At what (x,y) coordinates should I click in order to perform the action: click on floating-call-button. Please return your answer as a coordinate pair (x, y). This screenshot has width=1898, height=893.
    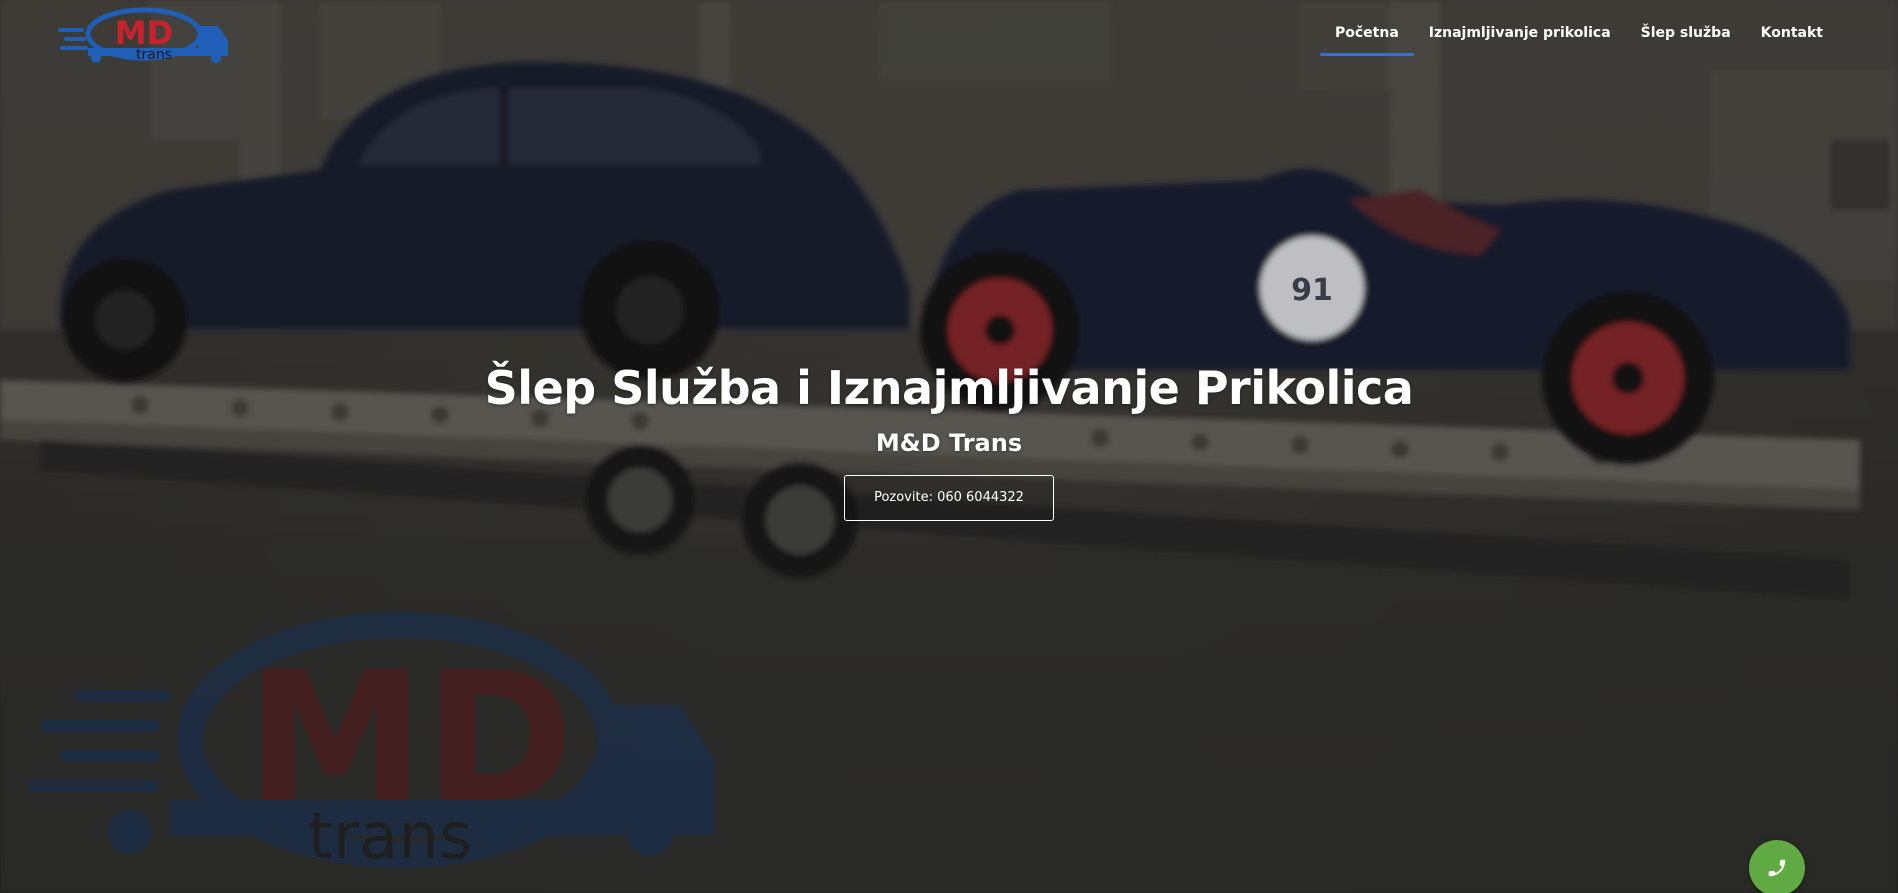
    Looking at the image, I should click on (1777, 866).